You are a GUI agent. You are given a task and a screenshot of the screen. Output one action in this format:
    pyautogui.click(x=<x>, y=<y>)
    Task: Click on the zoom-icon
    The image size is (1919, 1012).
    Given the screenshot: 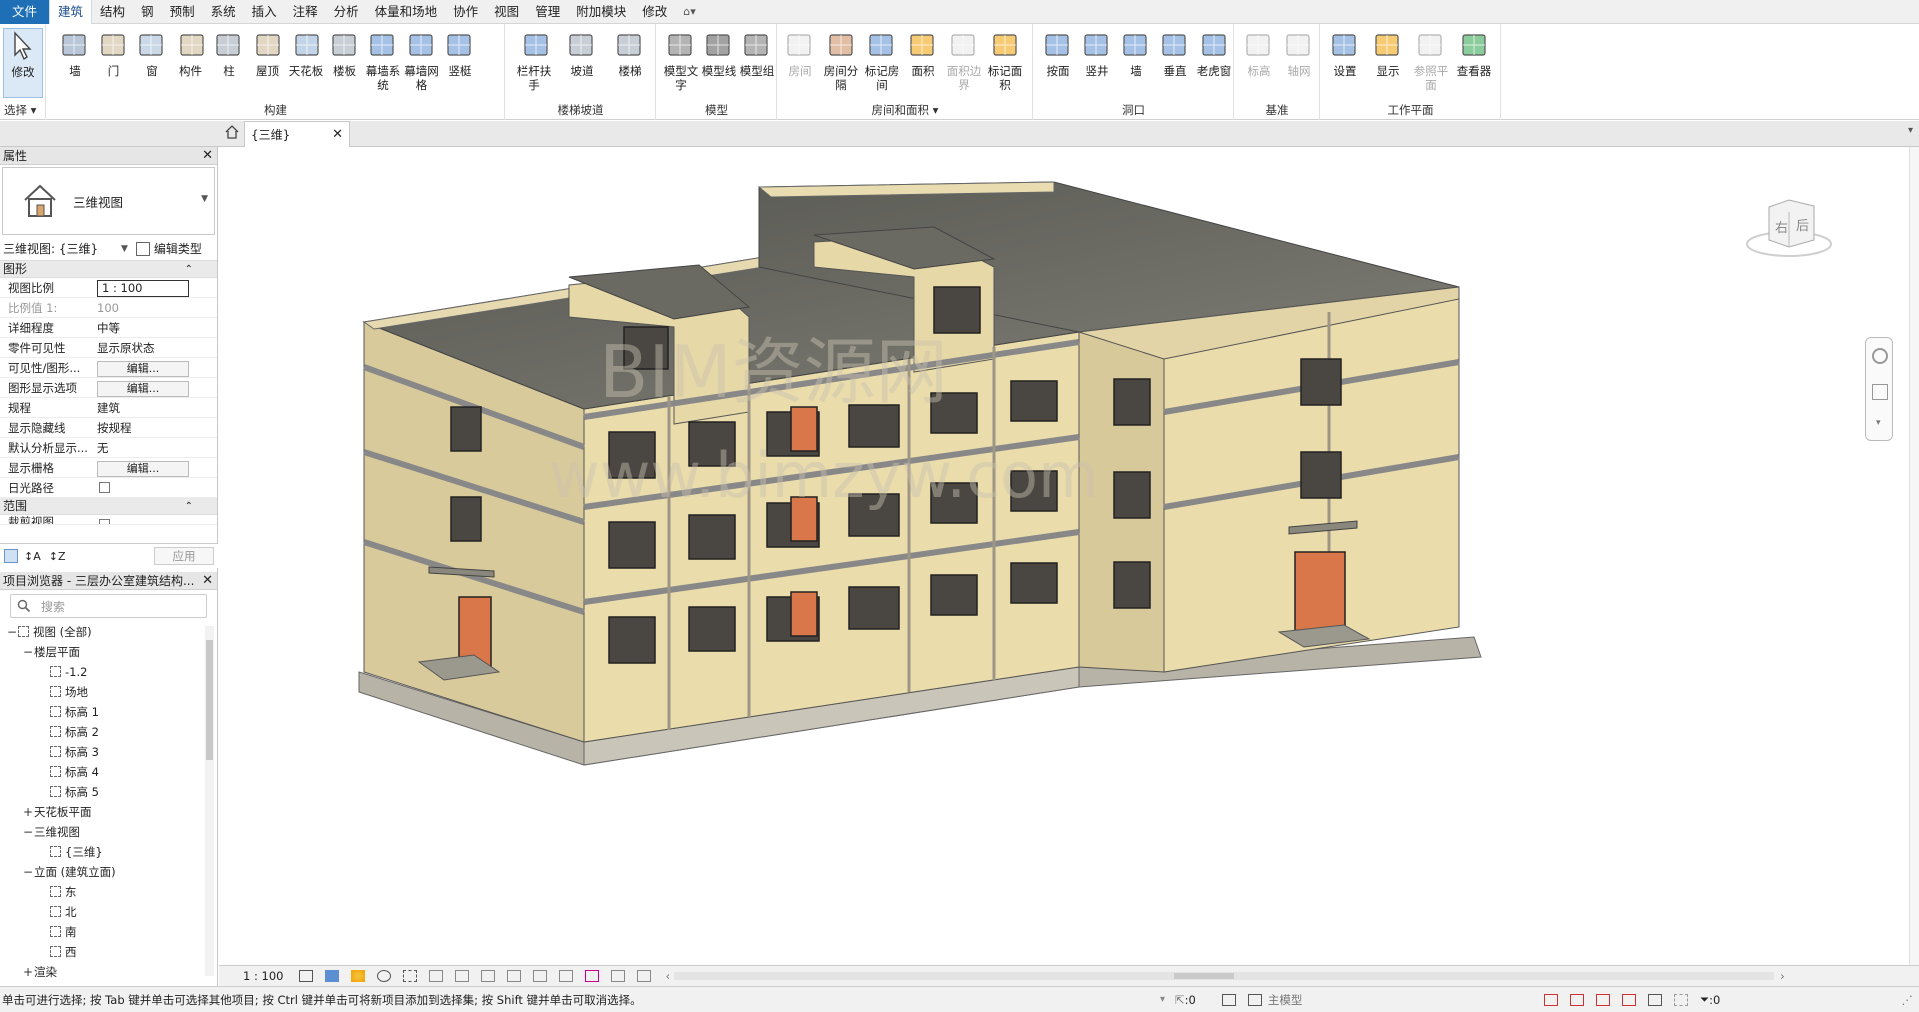 What is the action you would take?
    pyautogui.click(x=1880, y=392)
    